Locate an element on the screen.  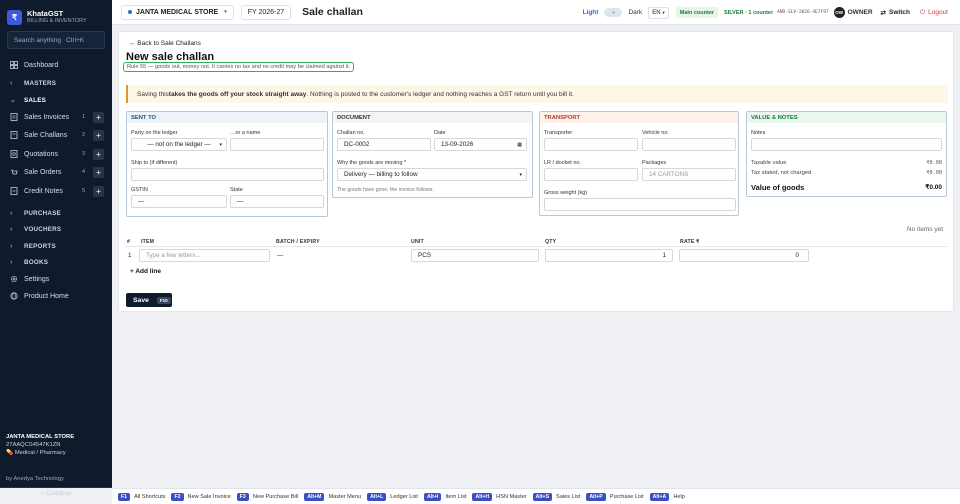
theme-toggle: ☀ is located at coordinates (613, 12).